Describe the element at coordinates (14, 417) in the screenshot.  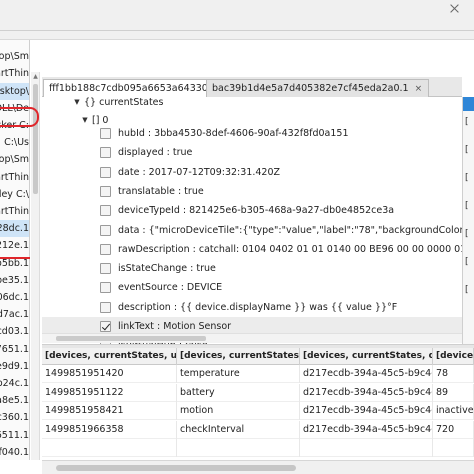
I see `tree-item: c360.1` at that location.